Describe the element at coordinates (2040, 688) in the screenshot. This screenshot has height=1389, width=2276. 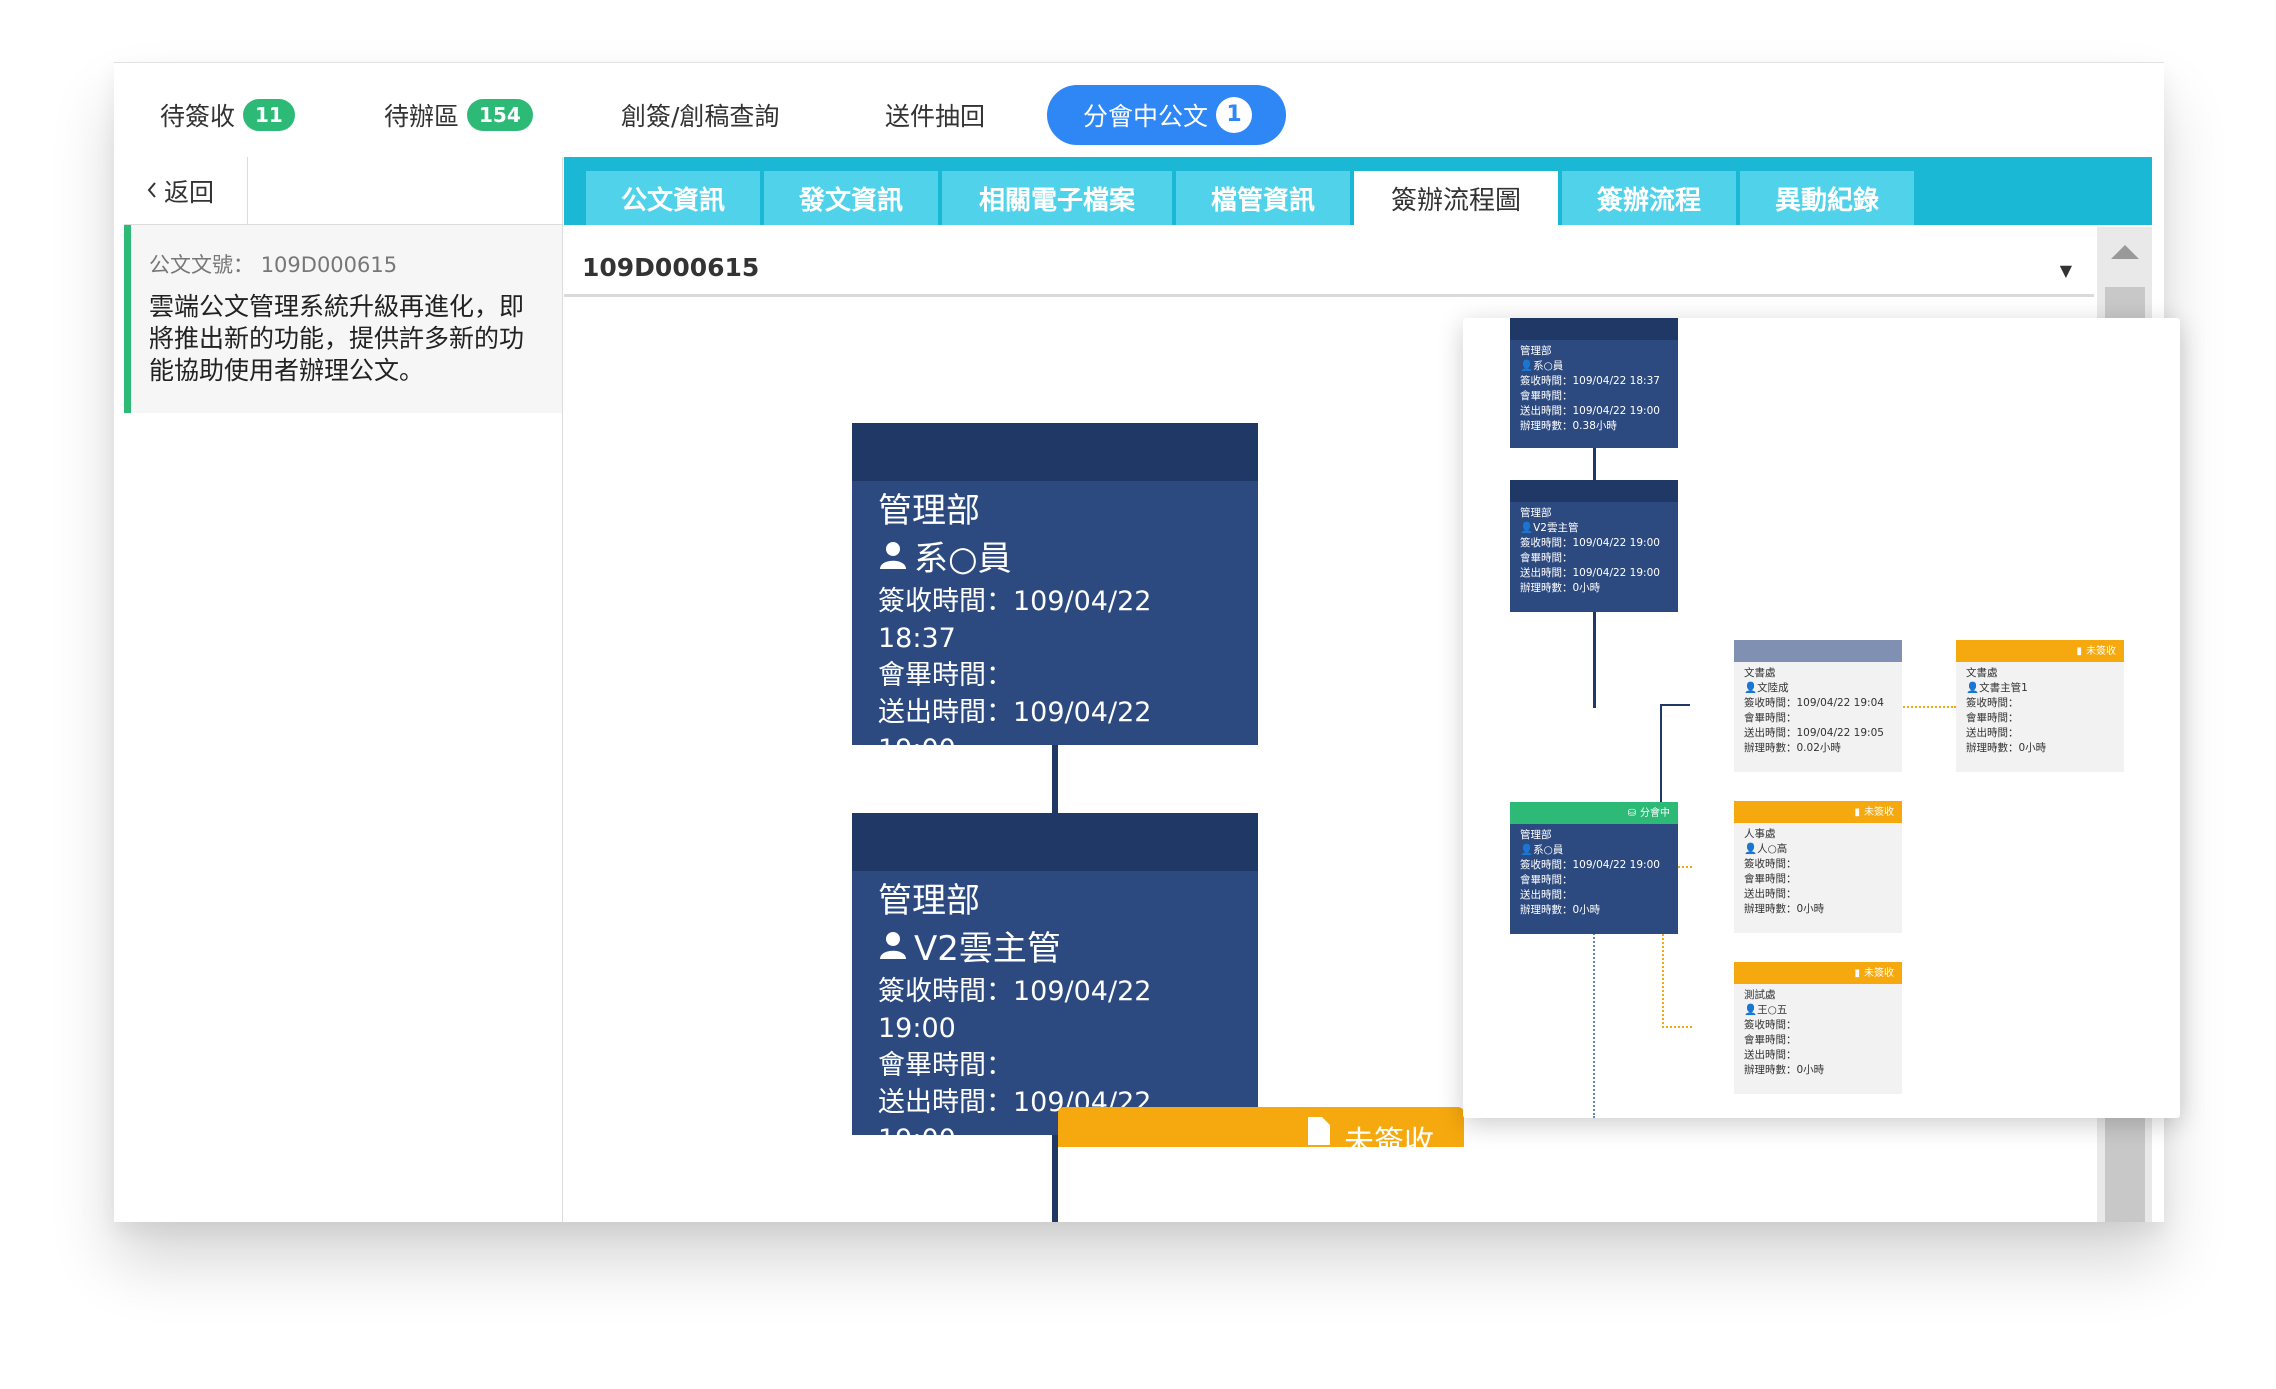
I see `minimap-node-user: 👤文書主管1` at that location.